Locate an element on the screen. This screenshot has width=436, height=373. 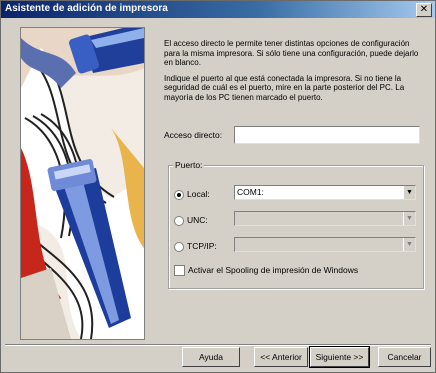
tcpip-radio is located at coordinates (179, 247).